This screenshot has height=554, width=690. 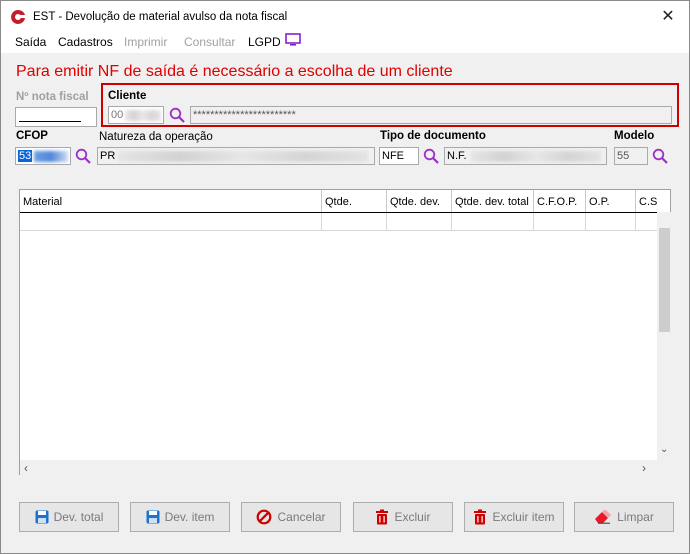 What do you see at coordinates (136, 115) in the screenshot?
I see `cliente-code-field: 00` at bounding box center [136, 115].